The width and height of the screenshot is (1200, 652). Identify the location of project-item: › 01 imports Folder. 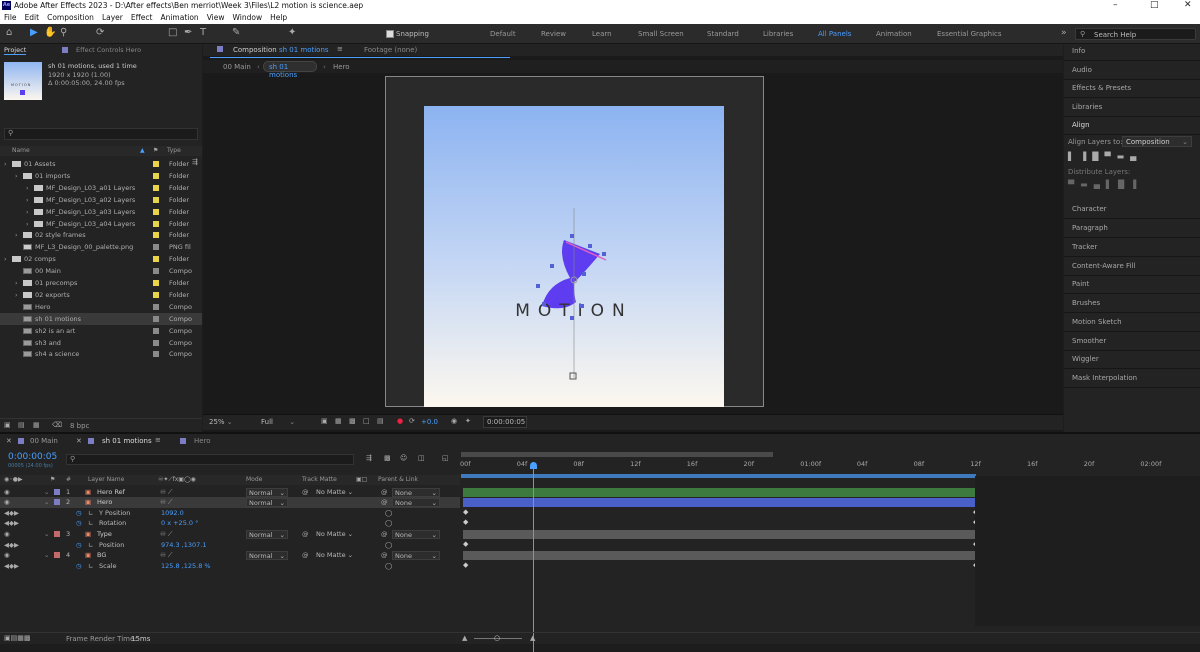
(101, 176).